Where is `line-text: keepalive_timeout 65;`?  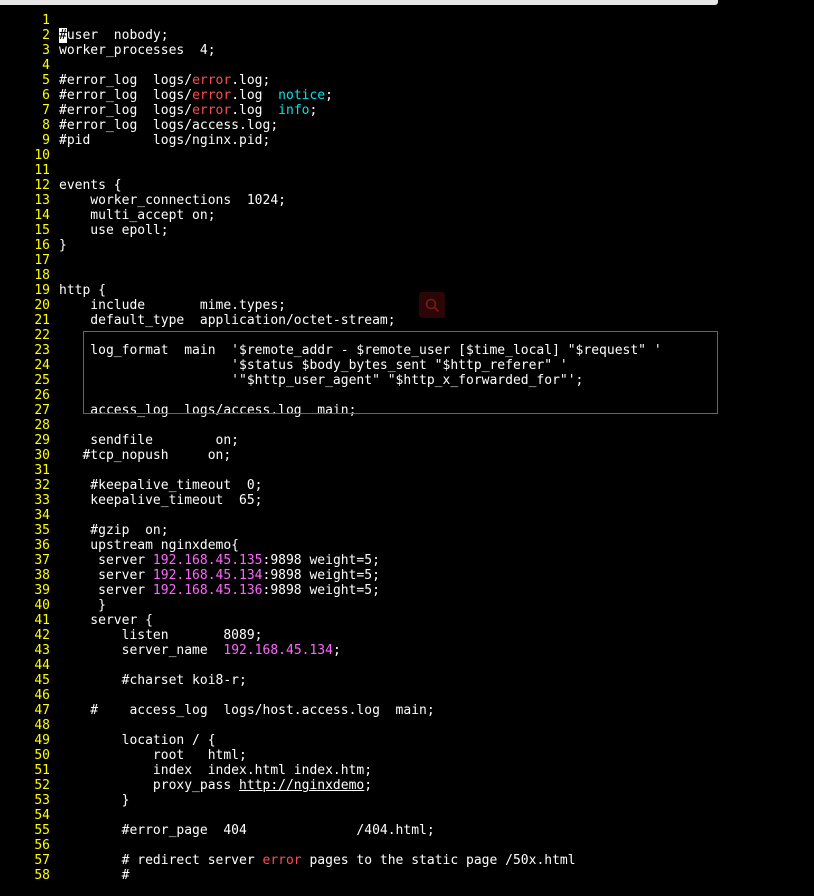 line-text: keepalive_timeout 65; is located at coordinates (160, 500).